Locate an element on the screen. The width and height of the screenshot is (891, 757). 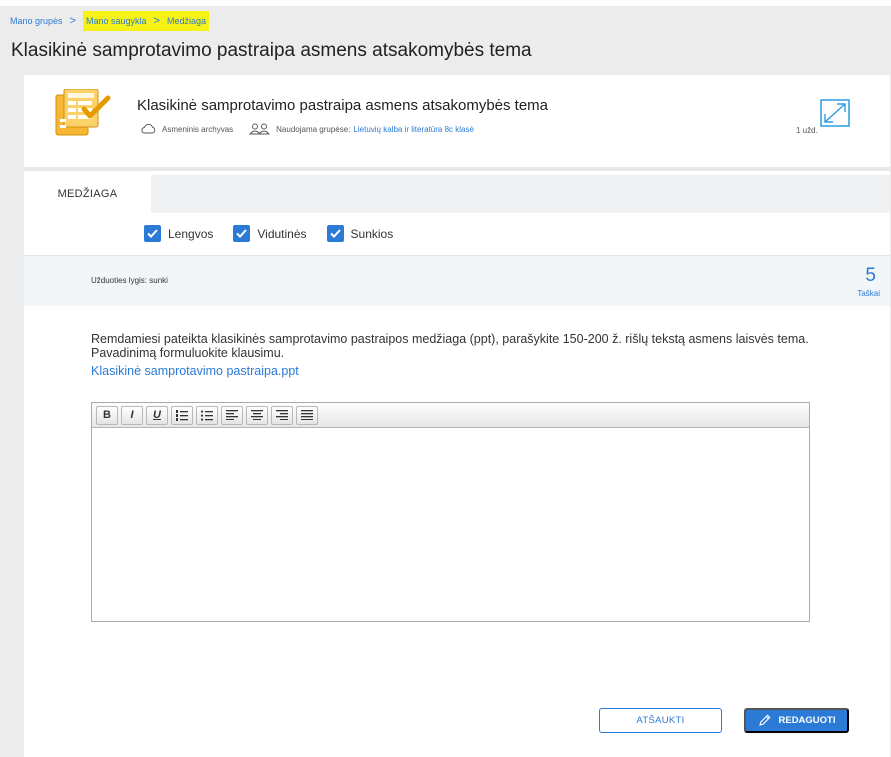
ordered-list-icon is located at coordinates (182, 415).